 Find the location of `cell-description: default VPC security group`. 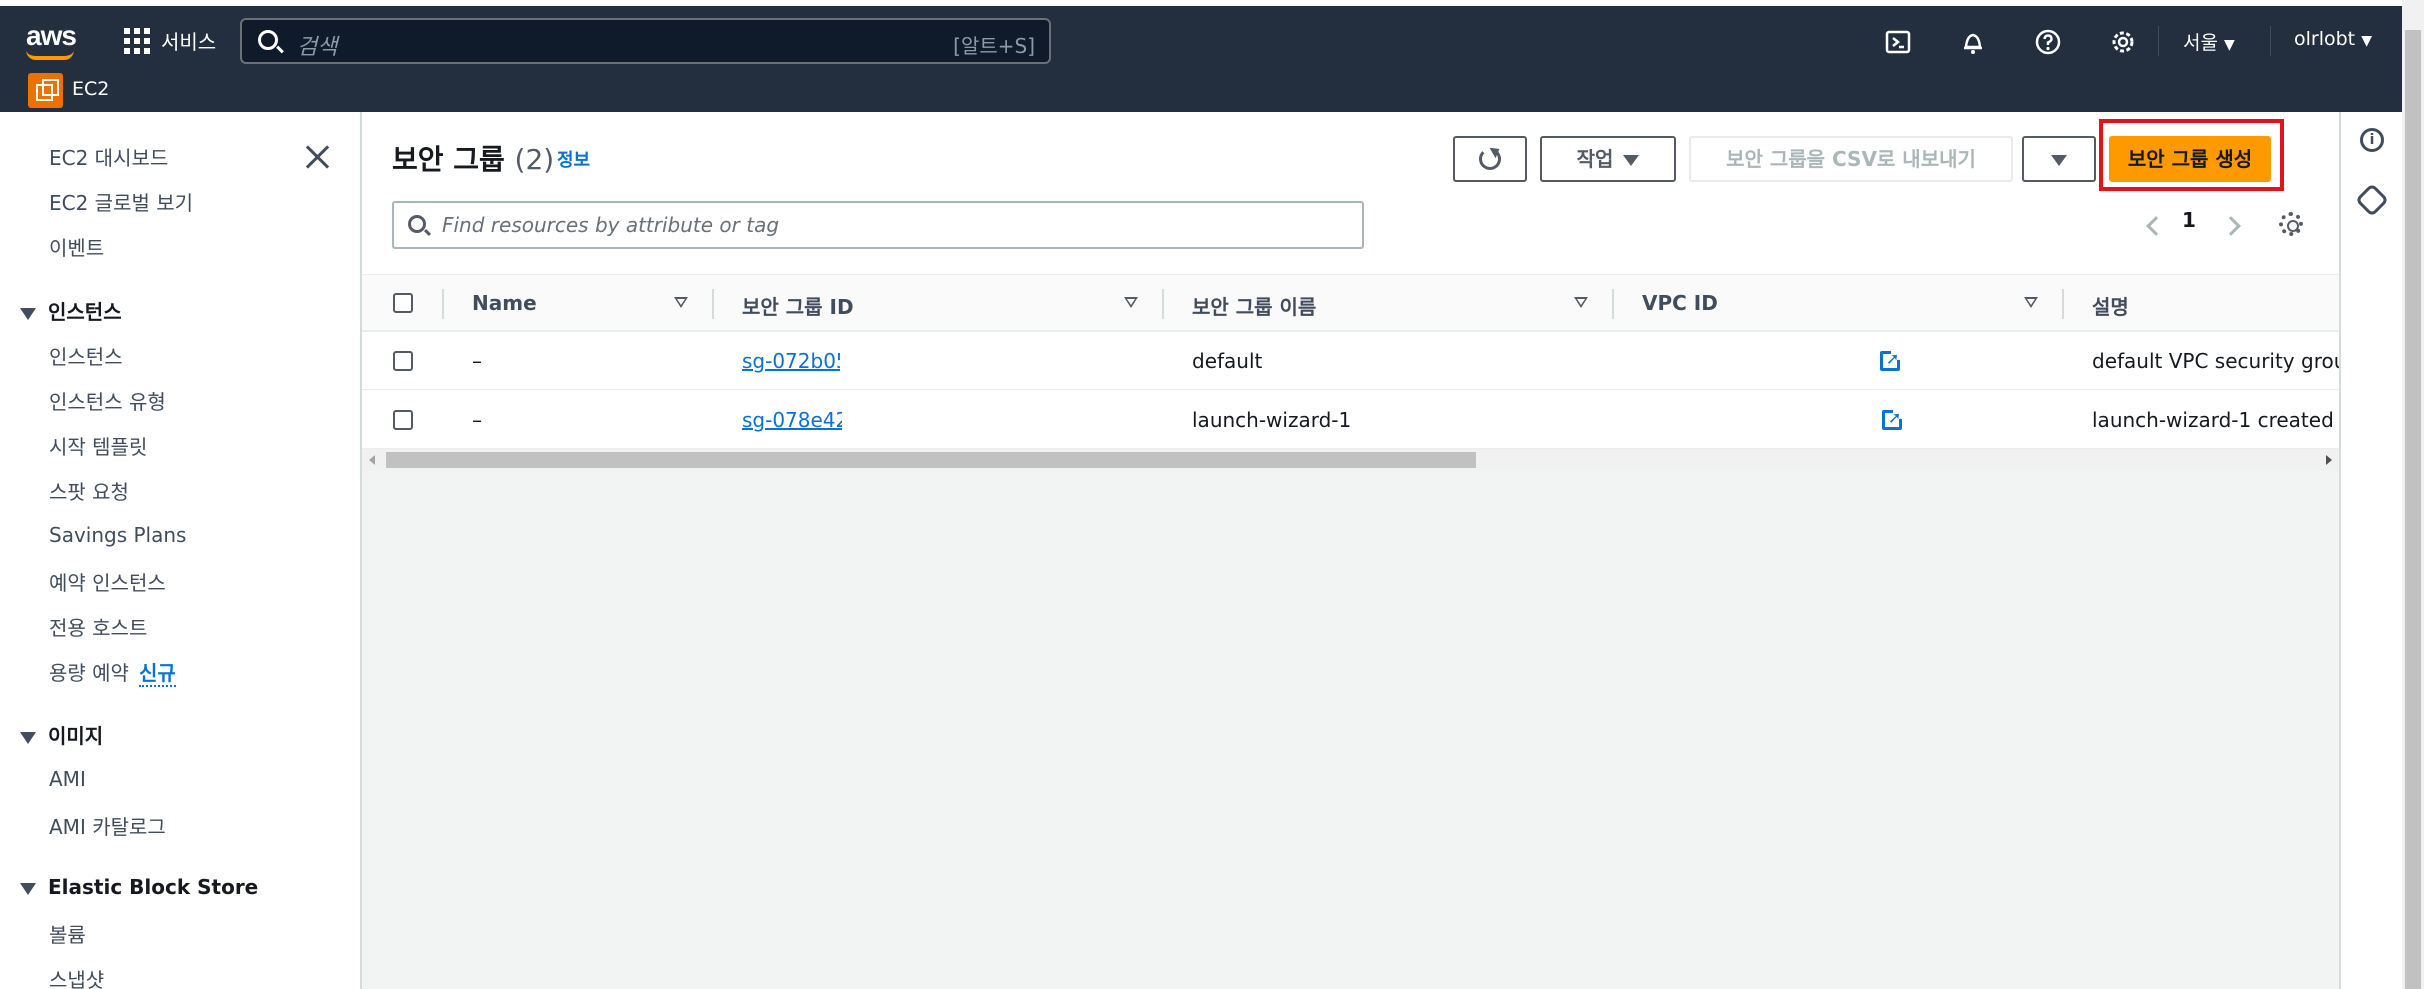

cell-description: default VPC security group is located at coordinates (2226, 361).